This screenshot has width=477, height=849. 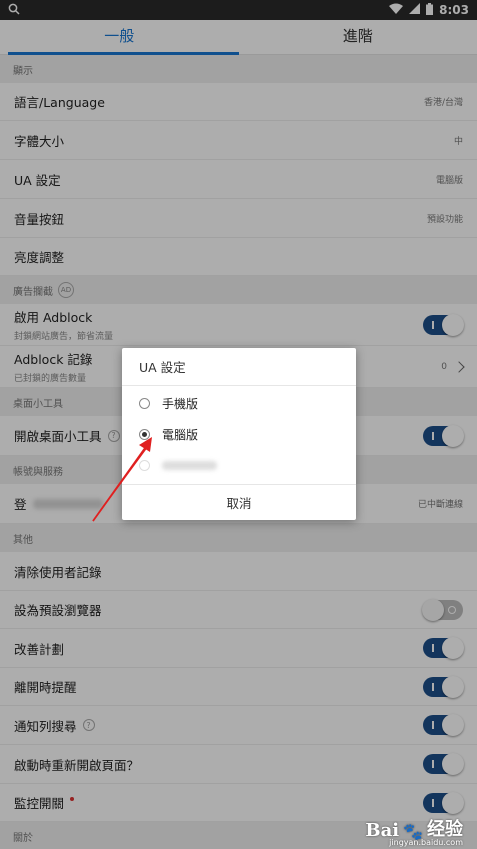 What do you see at coordinates (144, 465) in the screenshot?
I see `radio-blurred` at bounding box center [144, 465].